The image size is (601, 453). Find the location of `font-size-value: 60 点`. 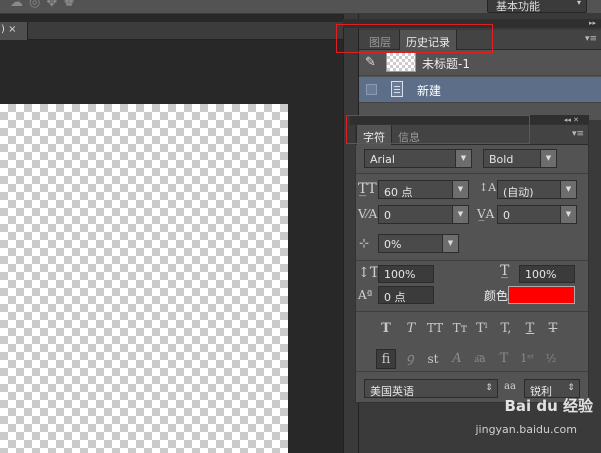

font-size-value: 60 点 is located at coordinates (398, 192).